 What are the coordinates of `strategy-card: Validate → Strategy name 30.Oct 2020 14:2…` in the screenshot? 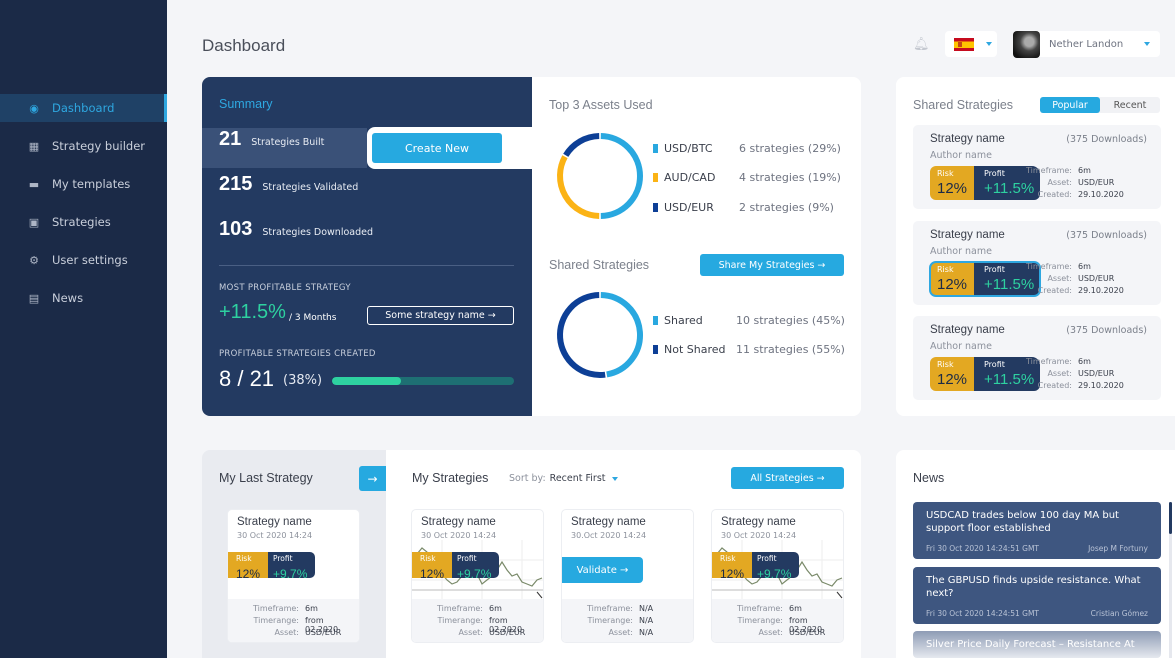 It's located at (627, 576).